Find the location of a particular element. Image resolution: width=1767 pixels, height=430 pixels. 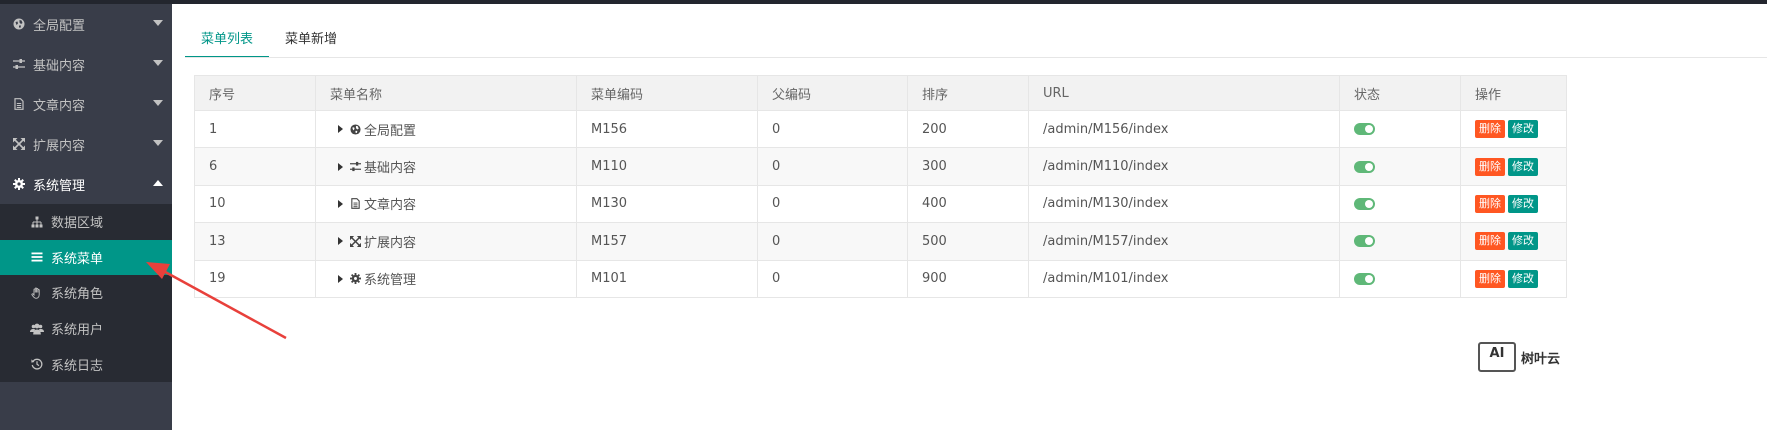

watermark-text: 树叶云 is located at coordinates (1541, 359).